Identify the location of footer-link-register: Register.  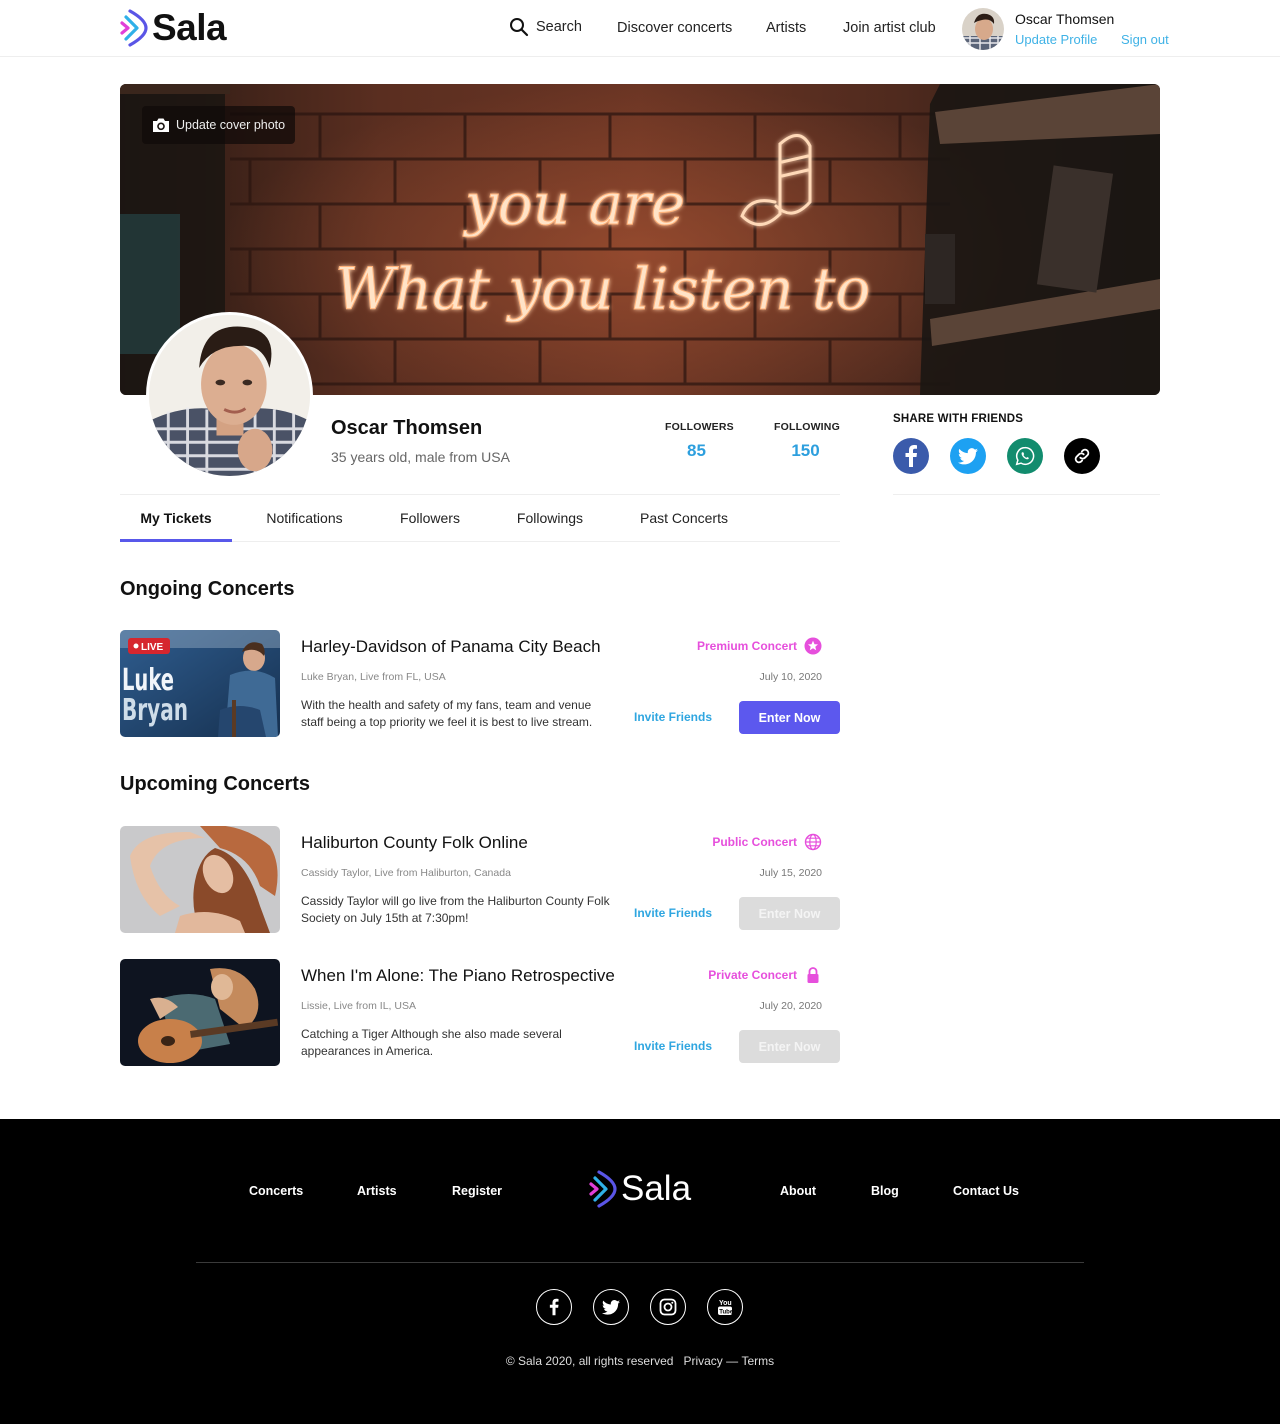
(477, 1191).